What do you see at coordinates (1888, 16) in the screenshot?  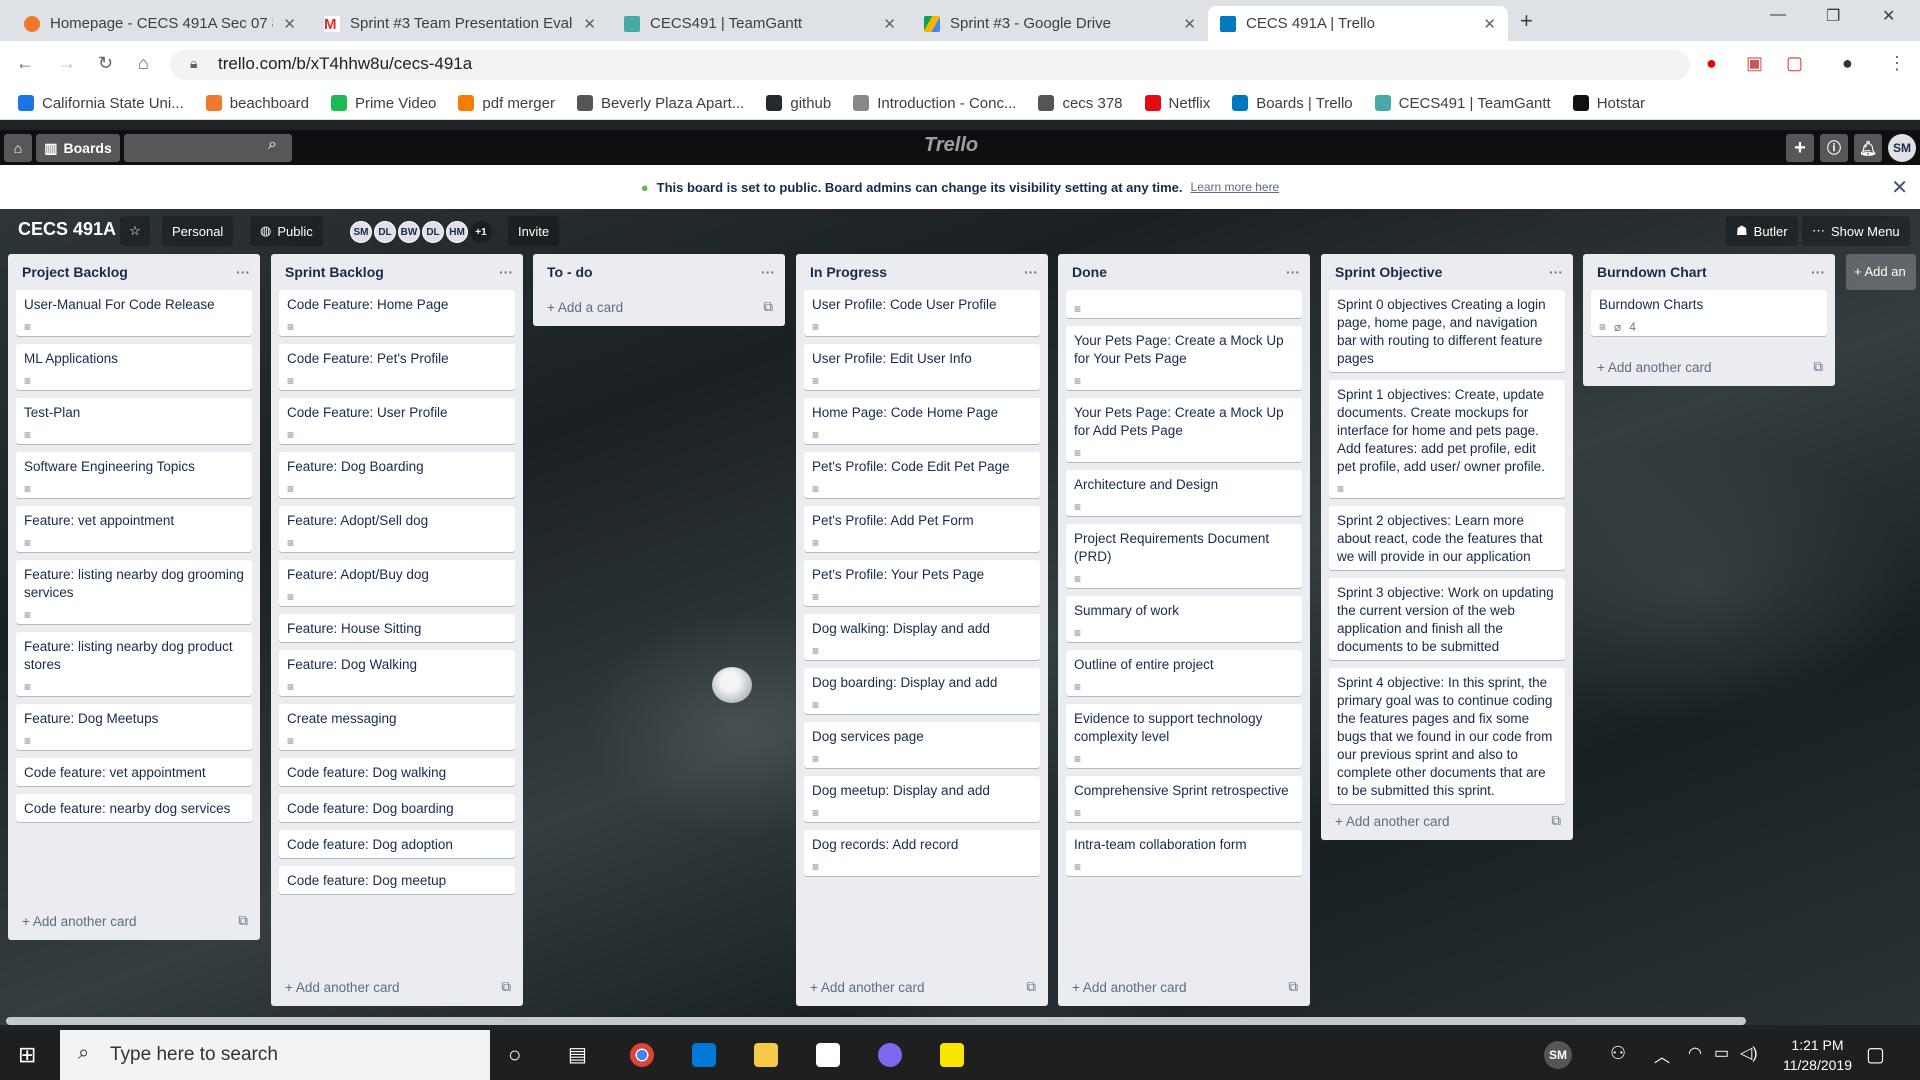 I see `close-window-icon: ✕` at bounding box center [1888, 16].